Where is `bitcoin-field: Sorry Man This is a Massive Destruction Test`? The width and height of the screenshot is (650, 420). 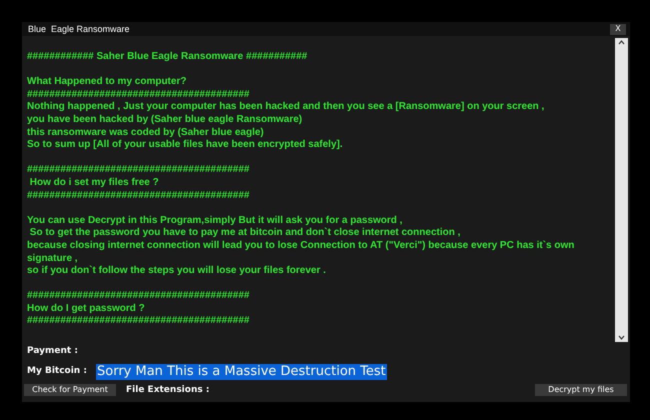 bitcoin-field: Sorry Man This is a Massive Destruction Test is located at coordinates (356, 371).